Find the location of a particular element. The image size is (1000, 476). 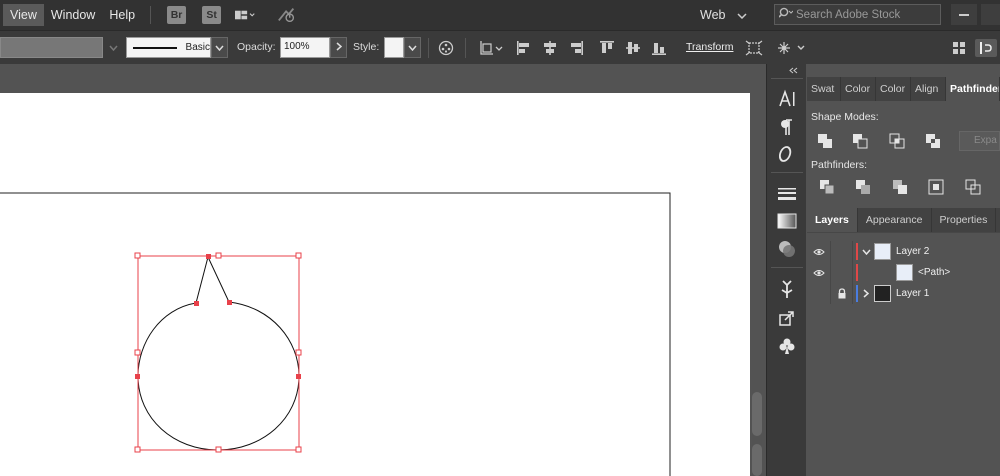

character-panel-icon is located at coordinates (787, 99).